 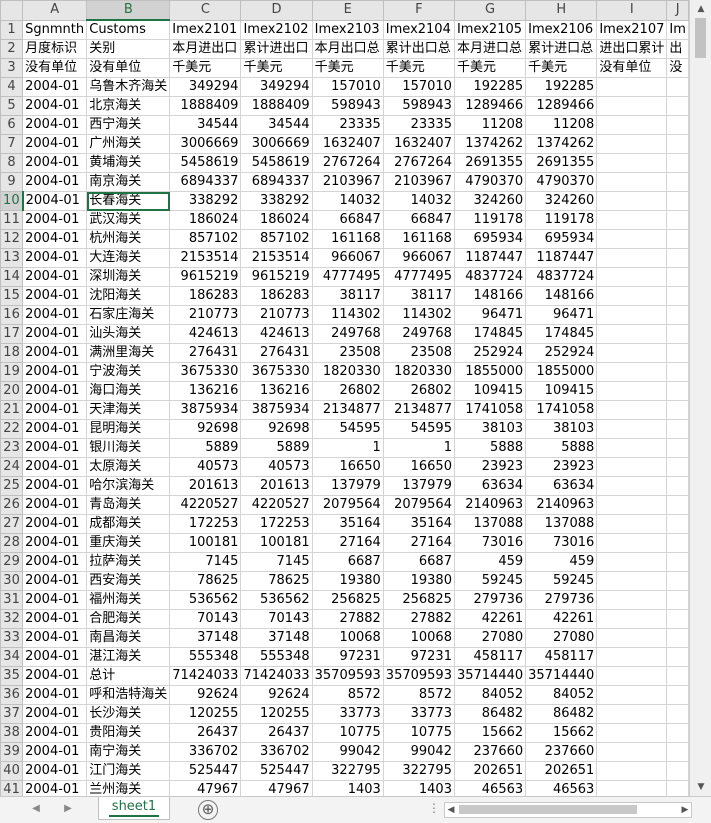 What do you see at coordinates (128, 788) in the screenshot?
I see `cell: 兰州海关` at bounding box center [128, 788].